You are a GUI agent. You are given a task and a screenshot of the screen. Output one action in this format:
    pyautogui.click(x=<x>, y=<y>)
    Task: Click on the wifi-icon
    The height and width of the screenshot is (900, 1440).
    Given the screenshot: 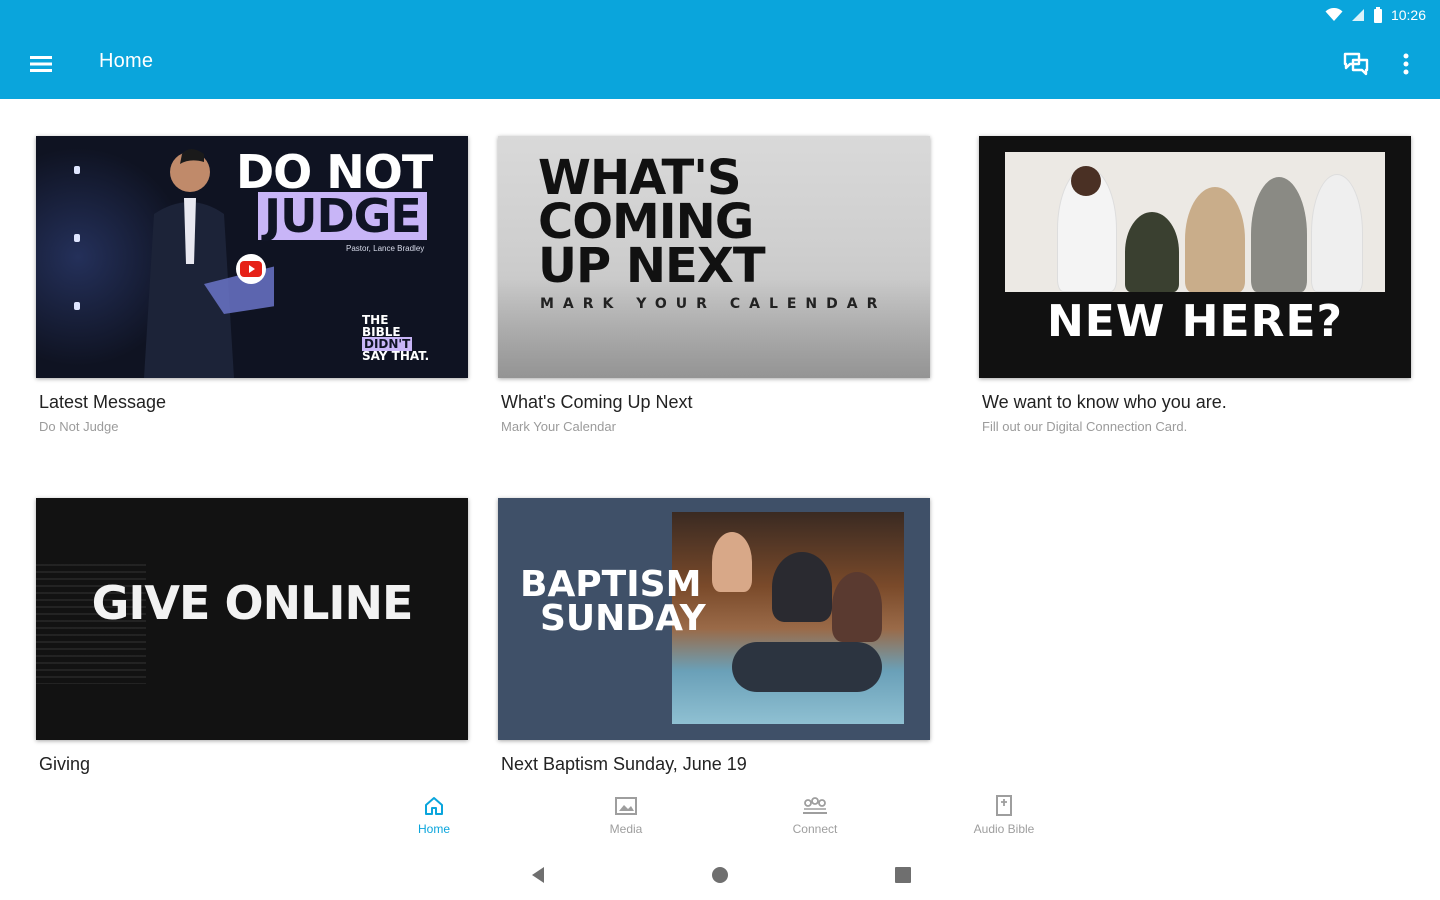 What is the action you would take?
    pyautogui.click(x=1334, y=14)
    